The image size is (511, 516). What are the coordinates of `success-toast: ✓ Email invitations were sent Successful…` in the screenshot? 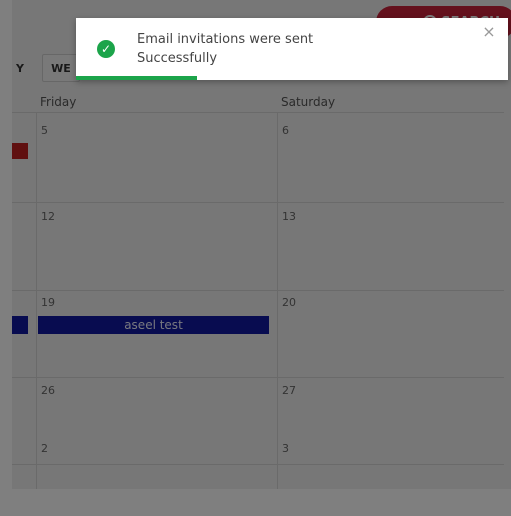 It's located at (292, 49).